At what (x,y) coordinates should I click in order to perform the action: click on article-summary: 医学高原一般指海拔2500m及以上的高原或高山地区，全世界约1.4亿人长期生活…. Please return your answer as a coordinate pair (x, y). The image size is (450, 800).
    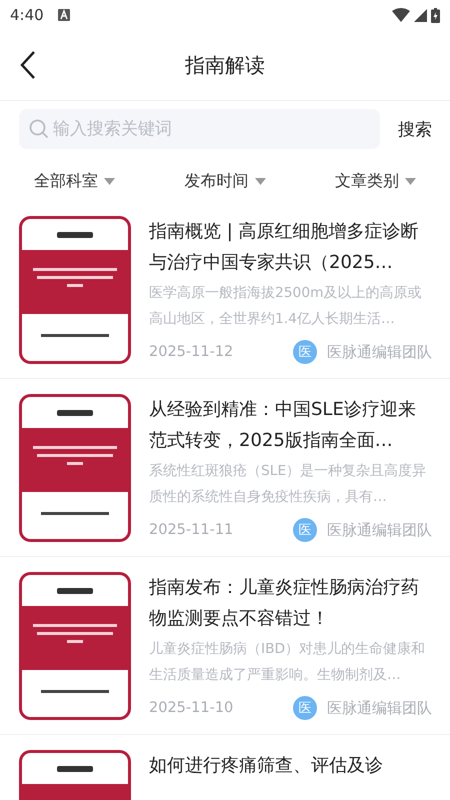
    Looking at the image, I should click on (286, 306).